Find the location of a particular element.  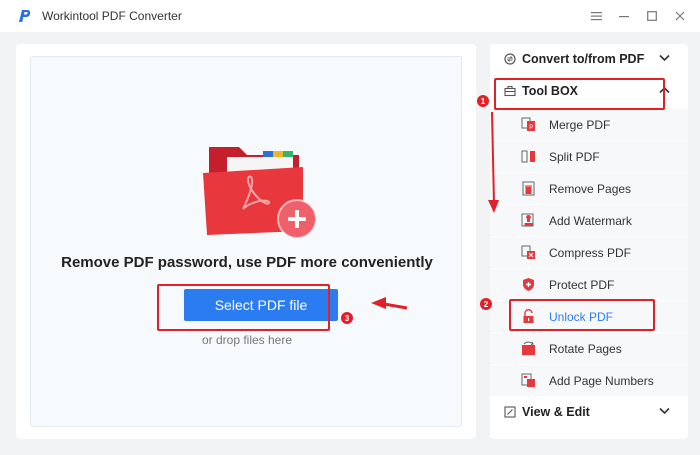

pdf-folder-icon is located at coordinates (260, 193).